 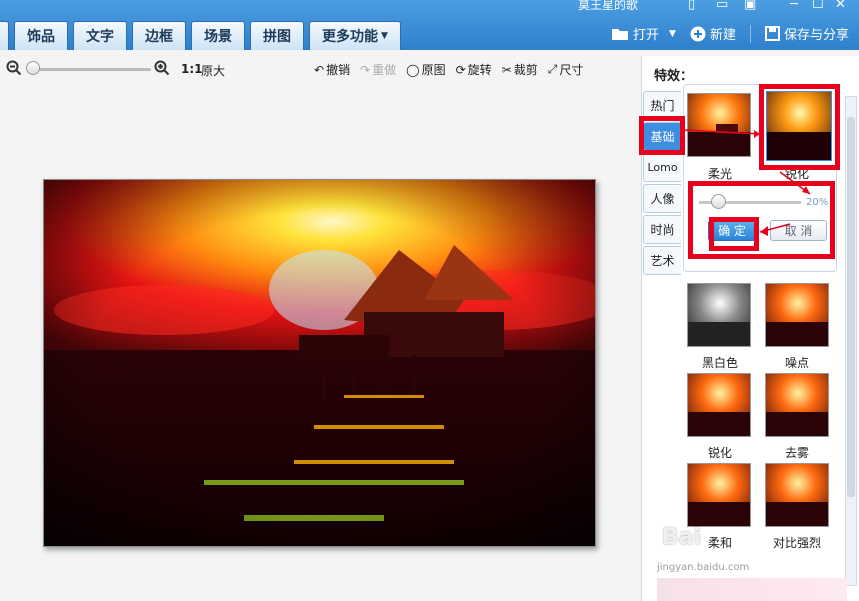 I want to click on crop-label: 裁剪, so click(x=525, y=70).